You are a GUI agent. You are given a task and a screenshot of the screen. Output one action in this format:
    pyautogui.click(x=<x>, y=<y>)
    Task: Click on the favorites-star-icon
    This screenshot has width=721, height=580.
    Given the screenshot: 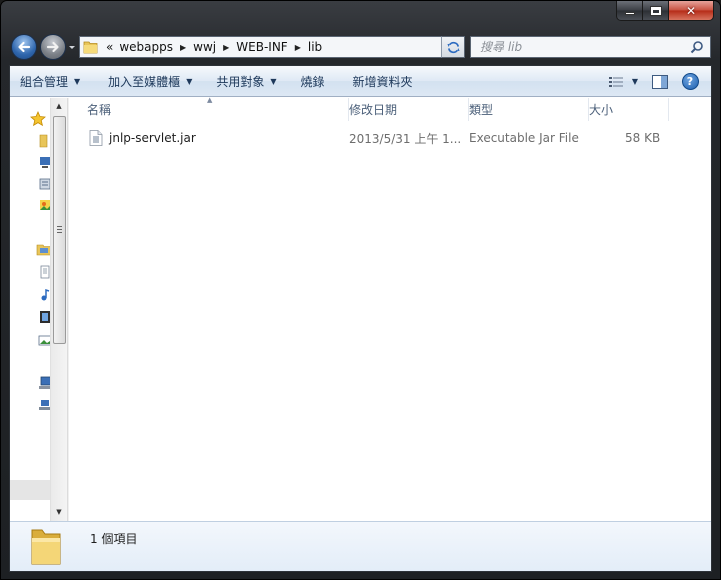 What is the action you would take?
    pyautogui.click(x=38, y=119)
    